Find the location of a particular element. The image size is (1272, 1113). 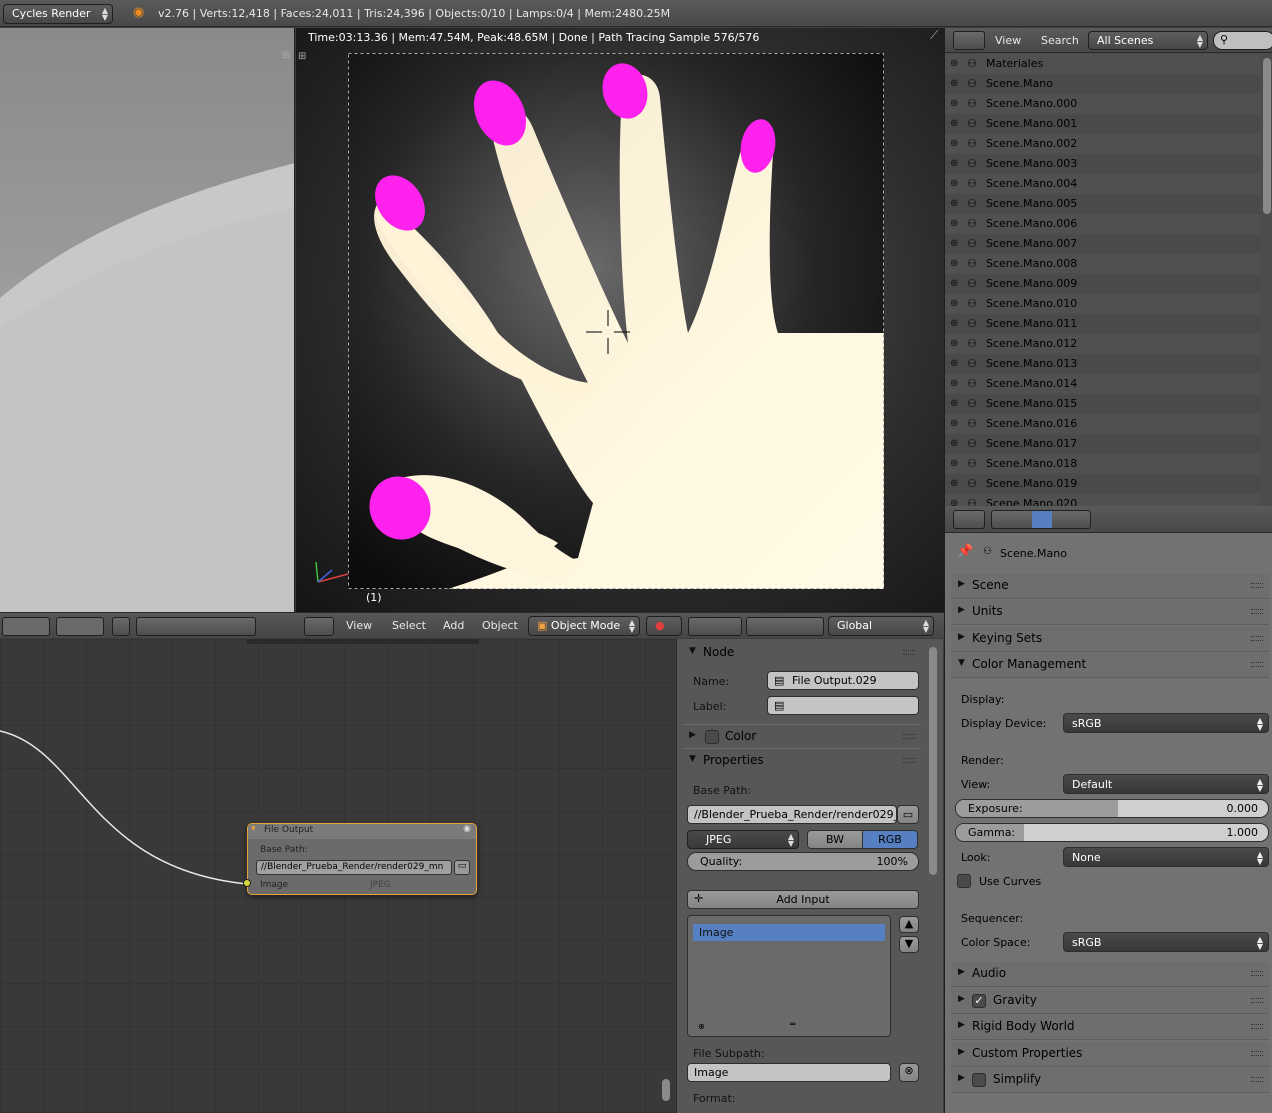

node-base-path-field: //Blender_Prueba_Render/render029_mn is located at coordinates (354, 867).